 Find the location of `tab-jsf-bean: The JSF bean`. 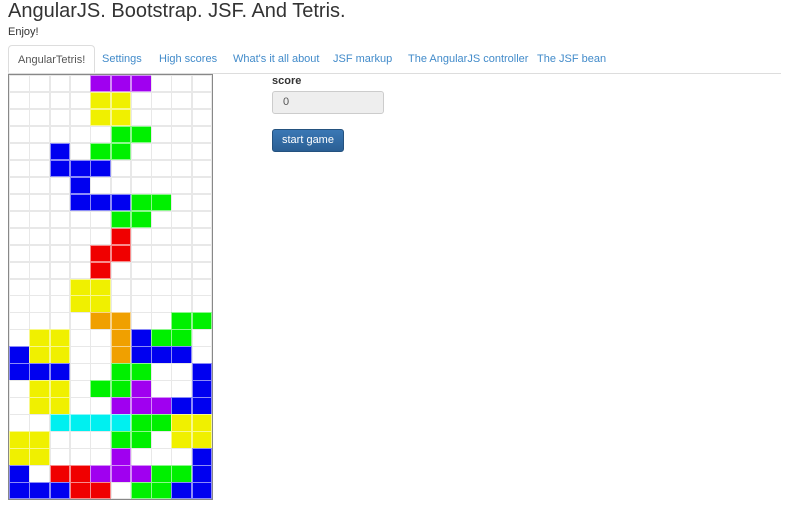

tab-jsf-bean: The JSF bean is located at coordinates (571, 58).